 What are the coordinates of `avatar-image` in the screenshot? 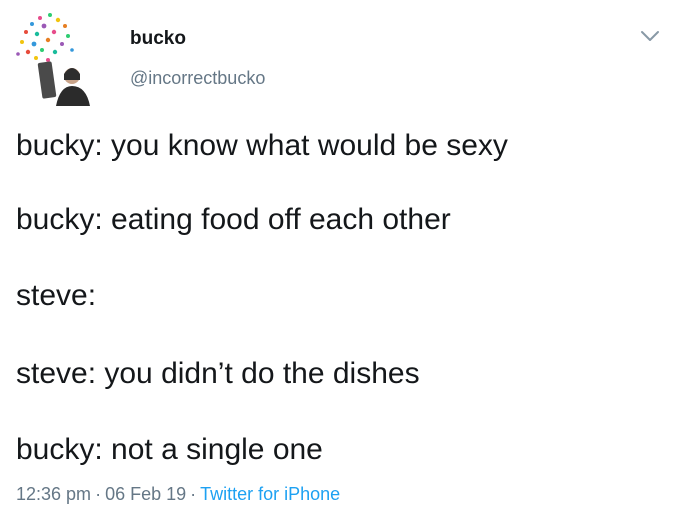 It's located at (53, 59).